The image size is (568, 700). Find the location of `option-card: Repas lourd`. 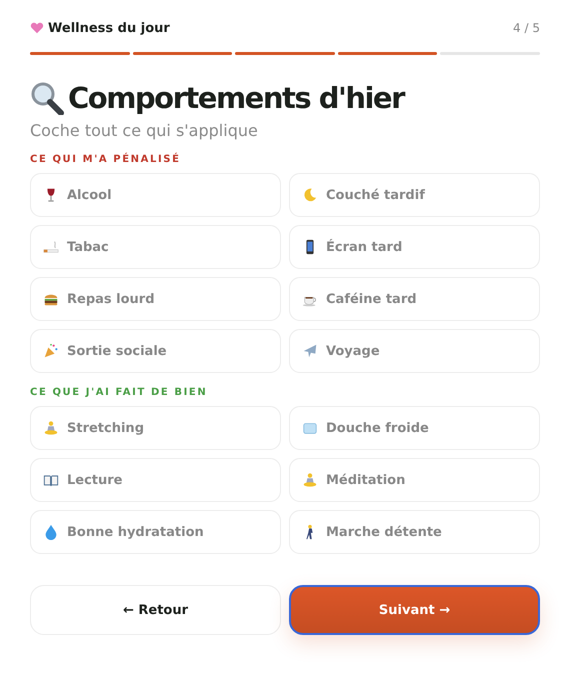

option-card: Repas lourd is located at coordinates (155, 299).